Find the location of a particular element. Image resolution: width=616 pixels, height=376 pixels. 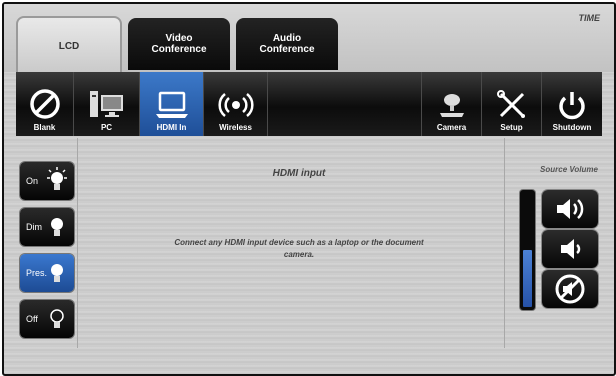

blank-label: Blank is located at coordinates (44, 127).